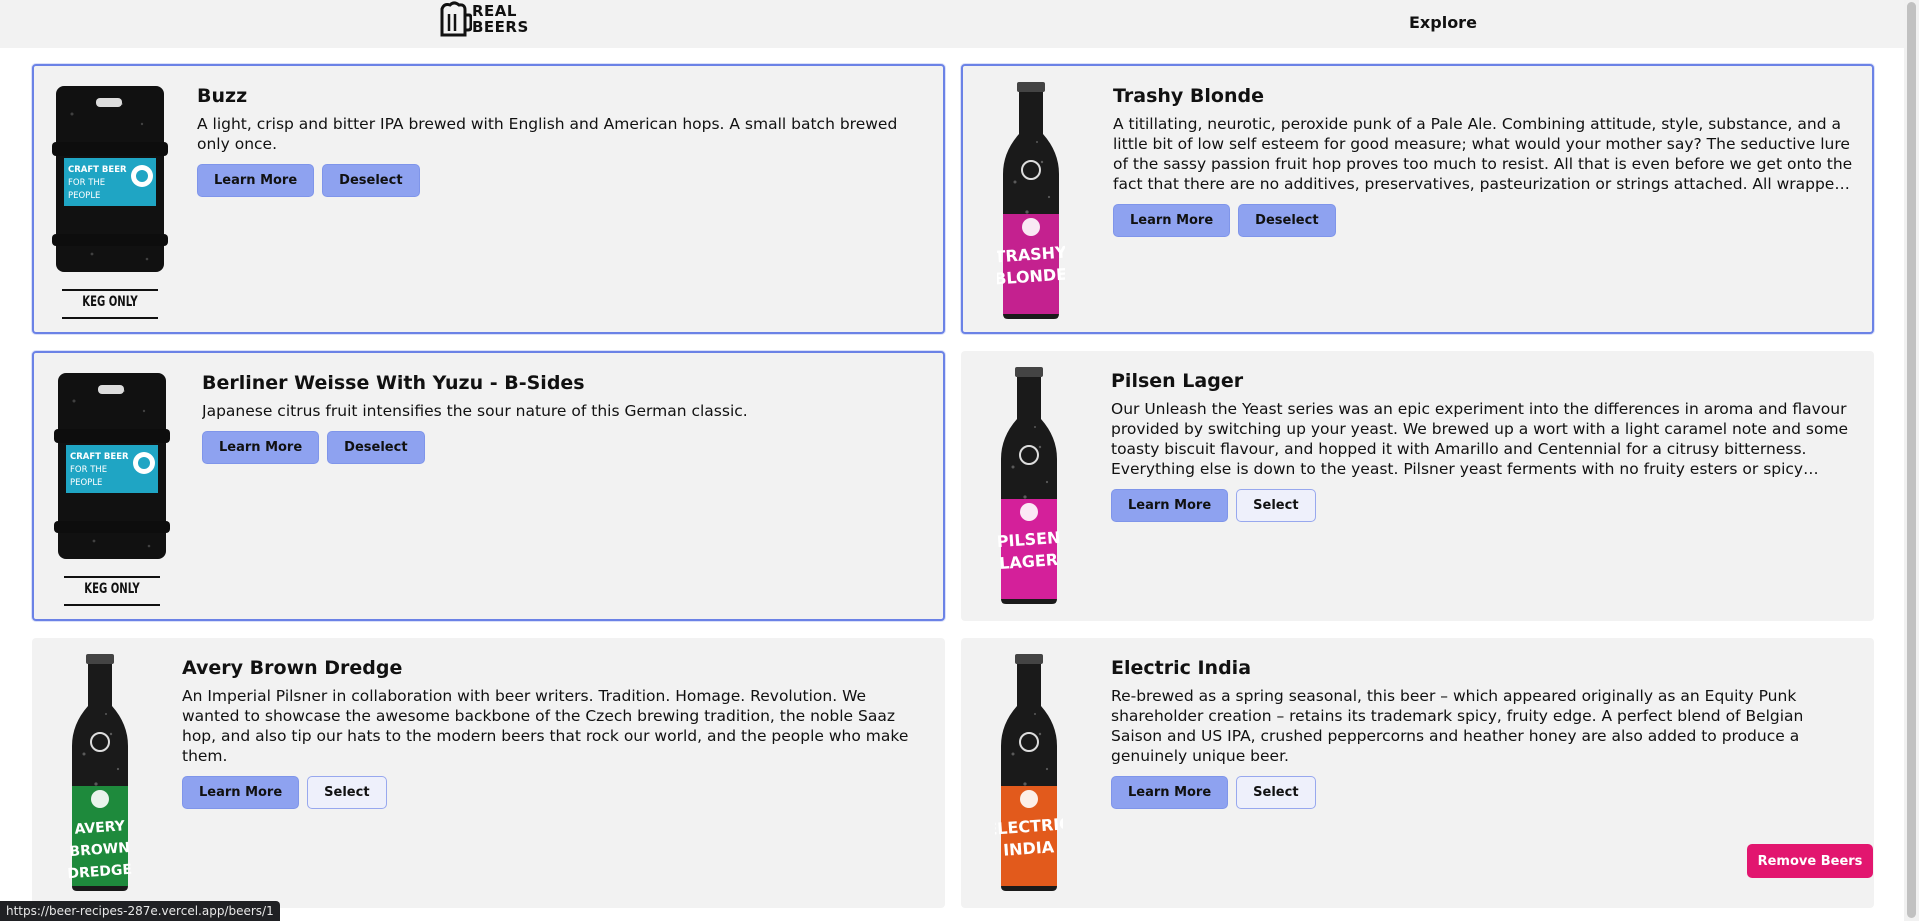 This screenshot has width=1919, height=921. I want to click on top-navbar: REAL BEERS Explore, so click(959, 24).